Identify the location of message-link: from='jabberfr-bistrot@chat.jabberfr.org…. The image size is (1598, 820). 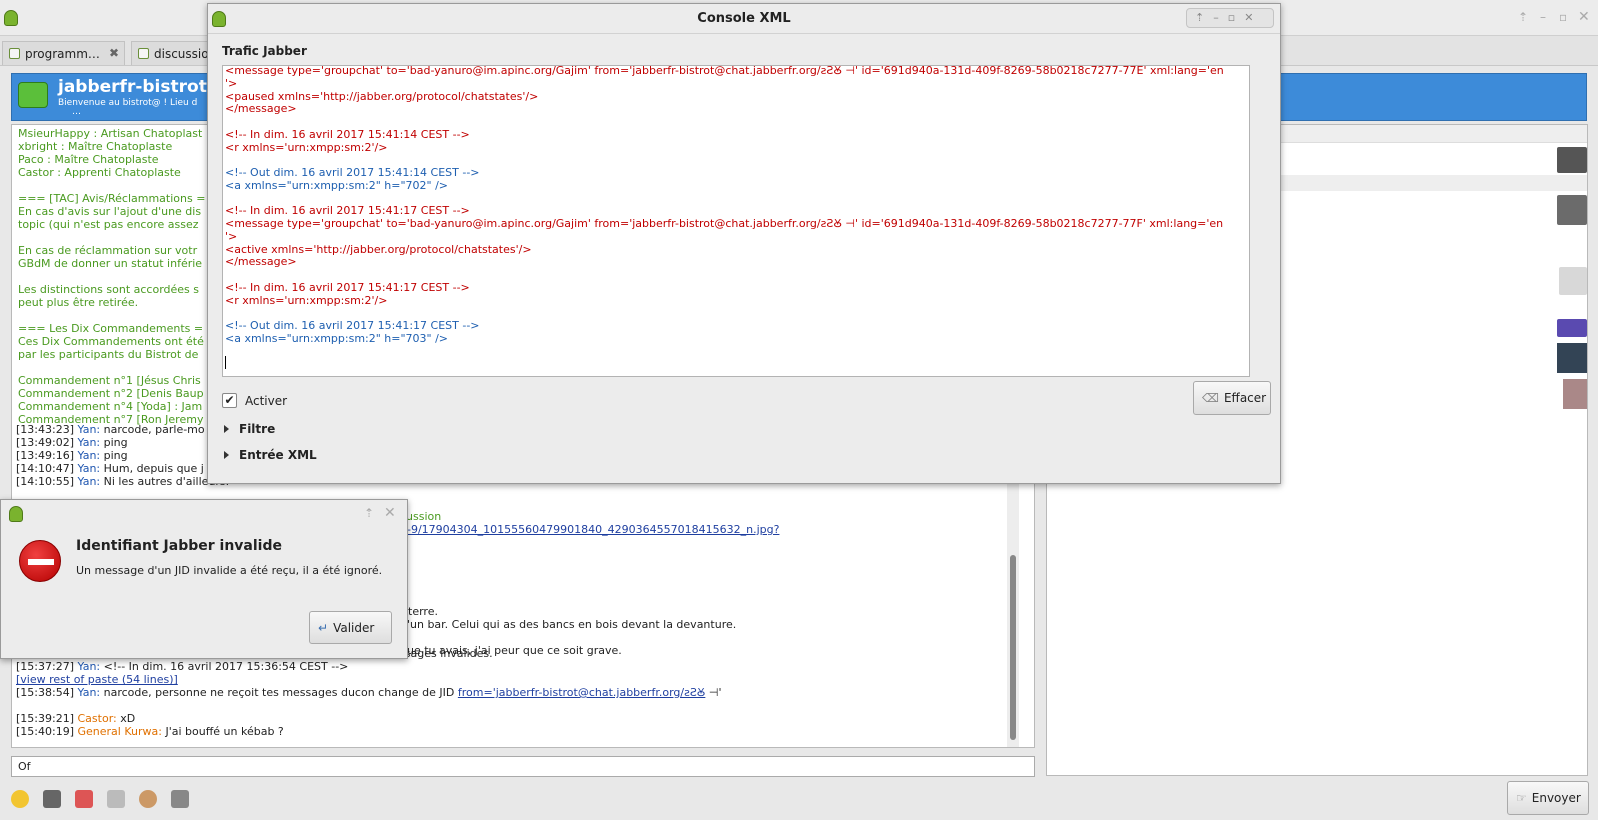
(581, 692).